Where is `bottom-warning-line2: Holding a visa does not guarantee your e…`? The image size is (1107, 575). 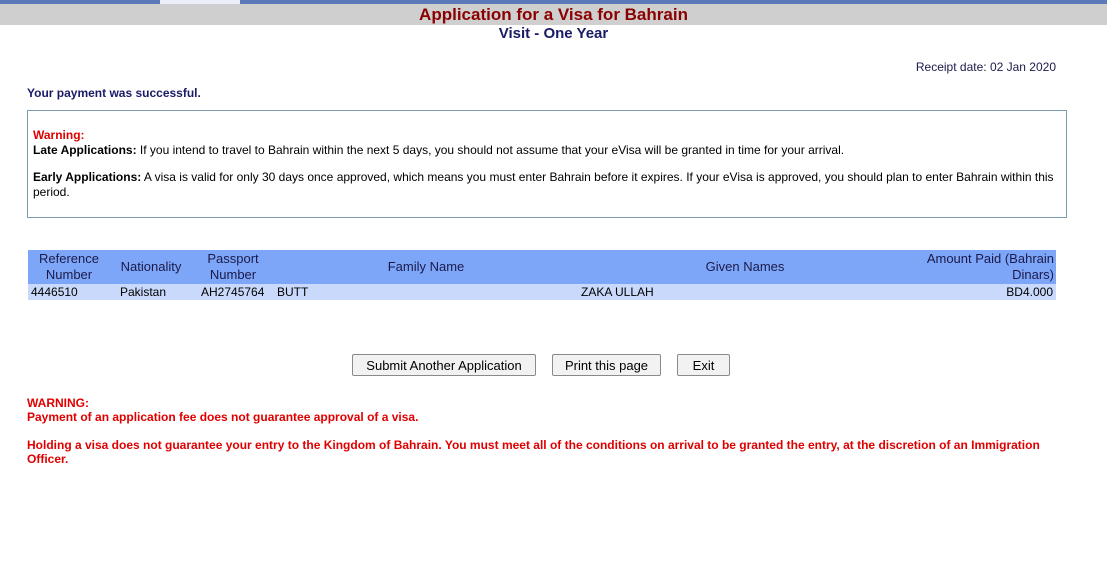
bottom-warning-line2: Holding a visa does not guarantee your e… is located at coordinates (533, 452).